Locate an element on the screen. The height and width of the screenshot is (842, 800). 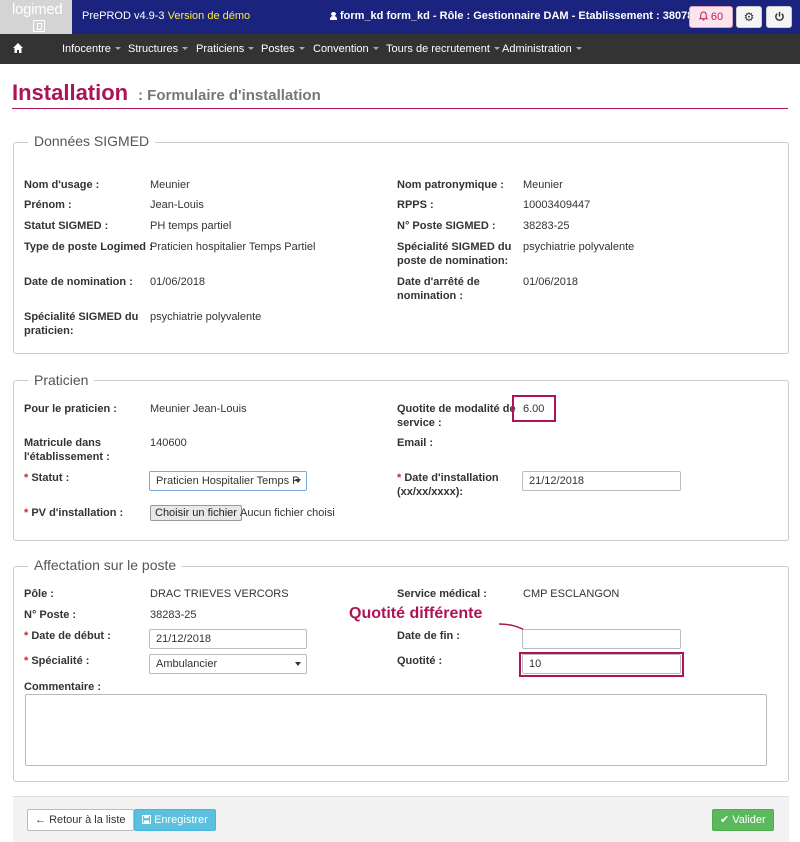
label-line: l'établissement : is located at coordinates (67, 457).